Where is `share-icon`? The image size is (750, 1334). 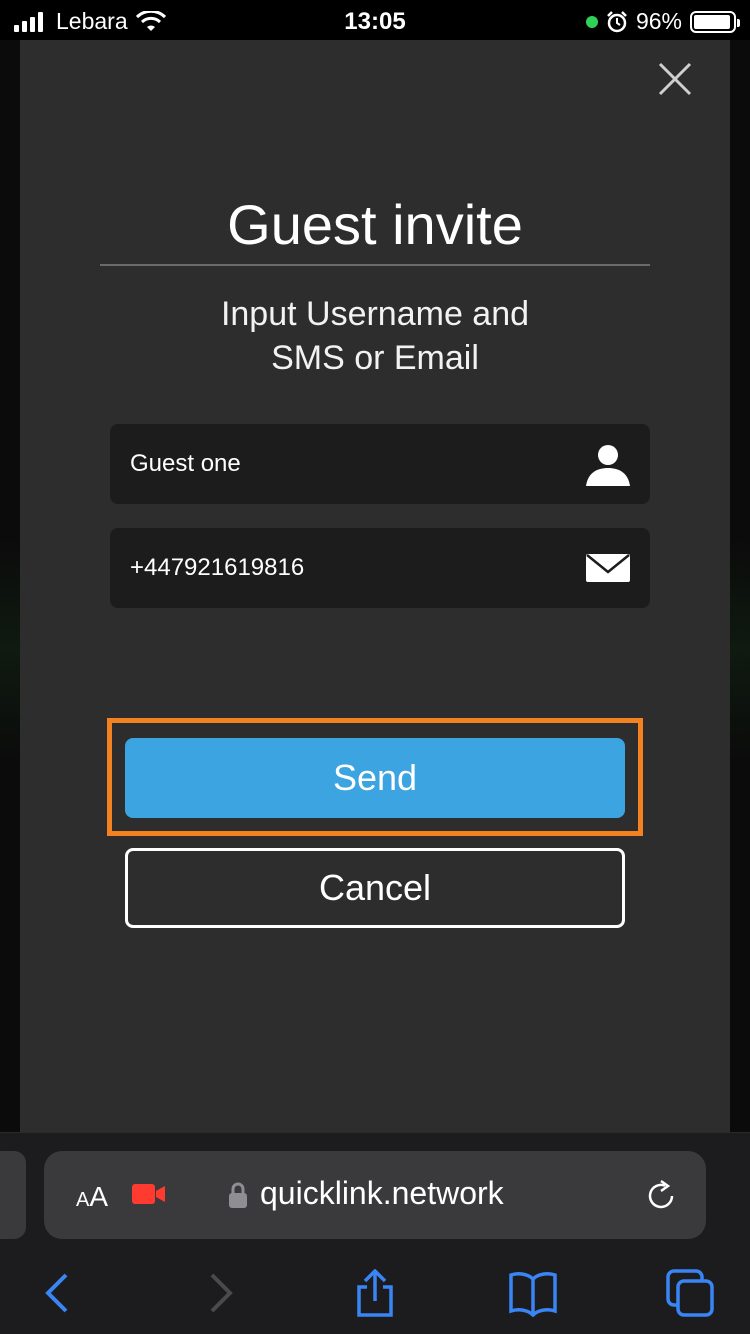
share-icon is located at coordinates (375, 1293).